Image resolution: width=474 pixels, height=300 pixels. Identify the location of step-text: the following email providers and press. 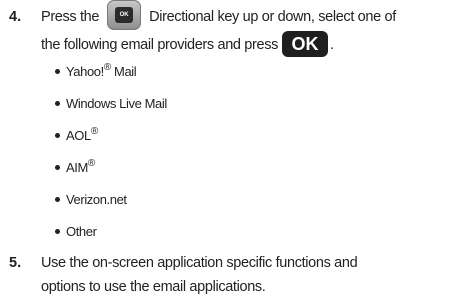
(160, 45).